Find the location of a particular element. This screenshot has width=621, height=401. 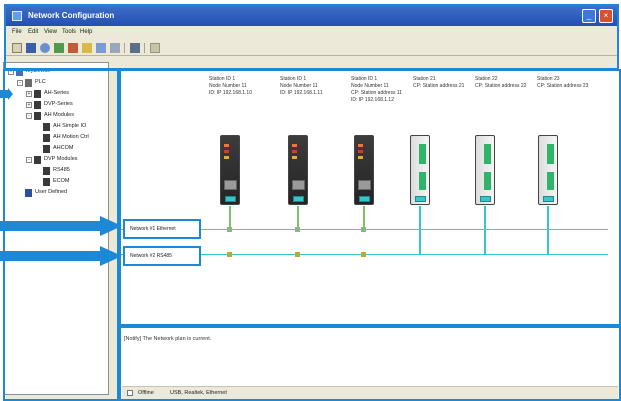

upload-icon is located at coordinates (73, 48).